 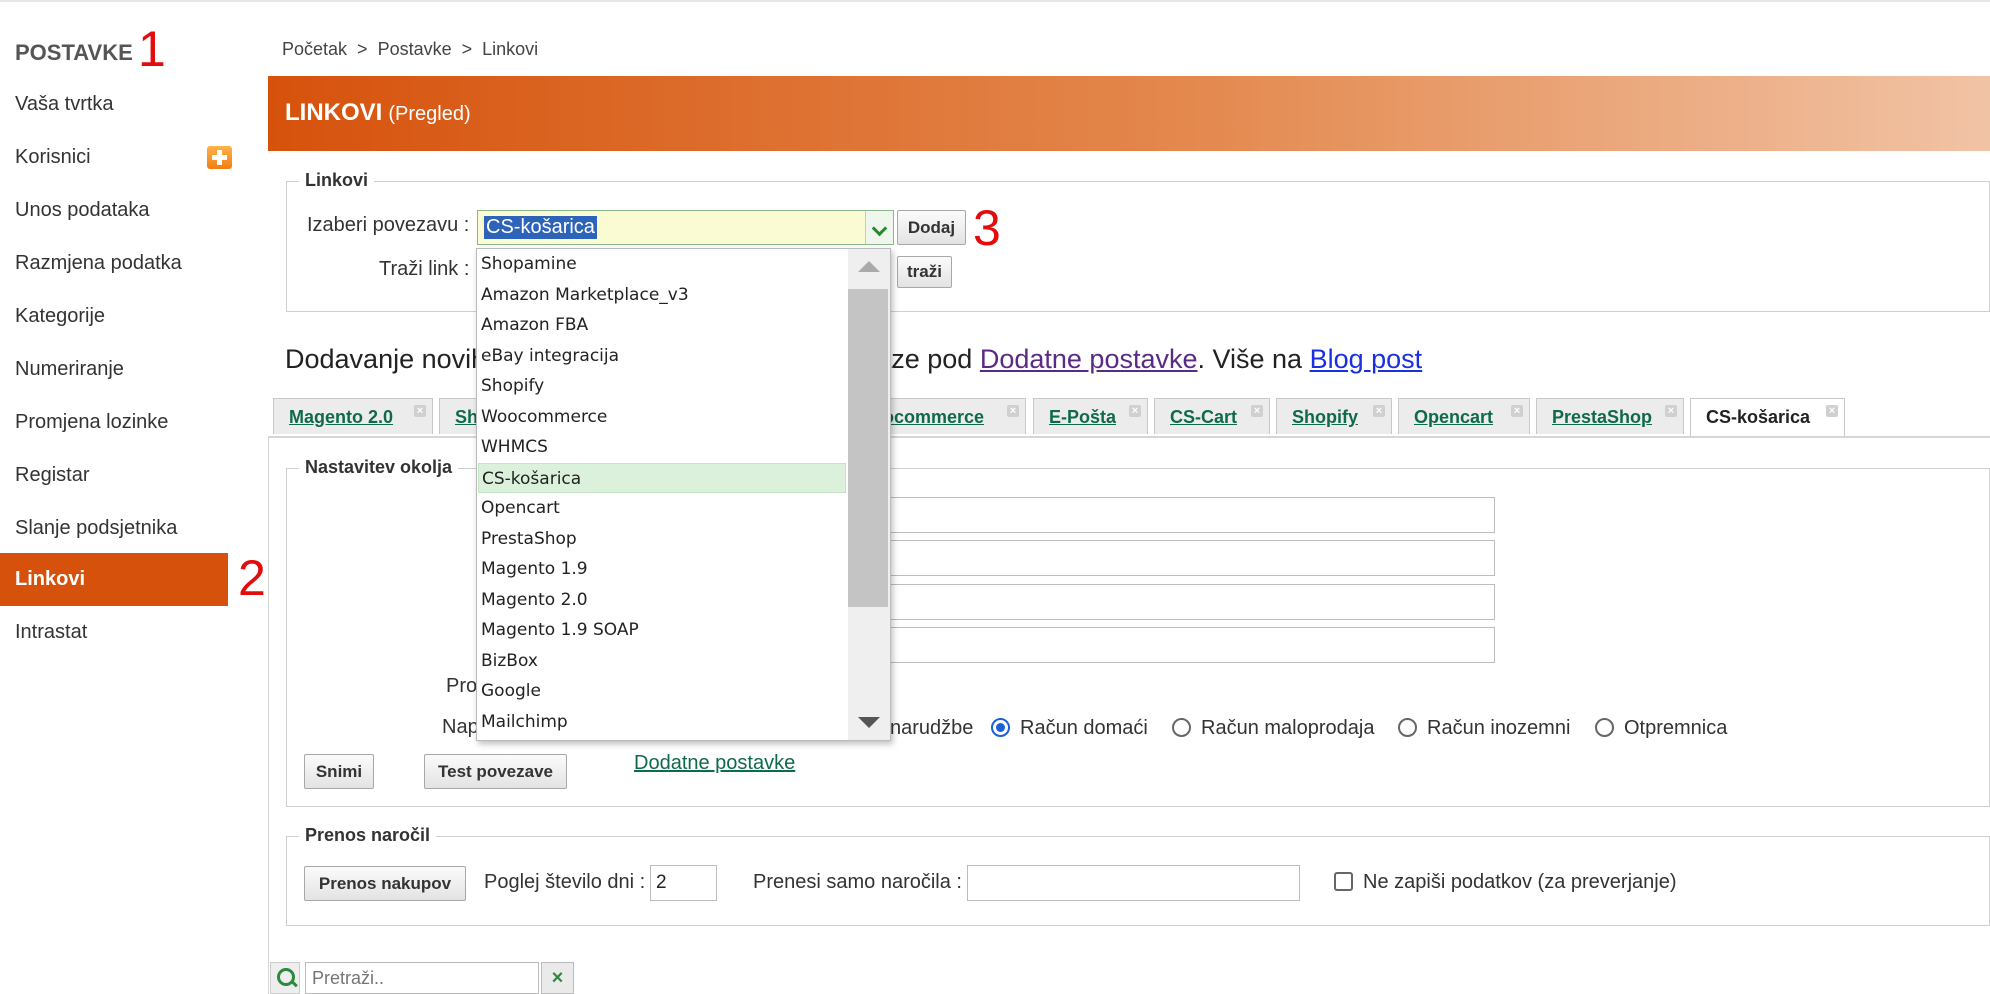 I want to click on dropdown-option-selected: CS-košarica, so click(x=662, y=477).